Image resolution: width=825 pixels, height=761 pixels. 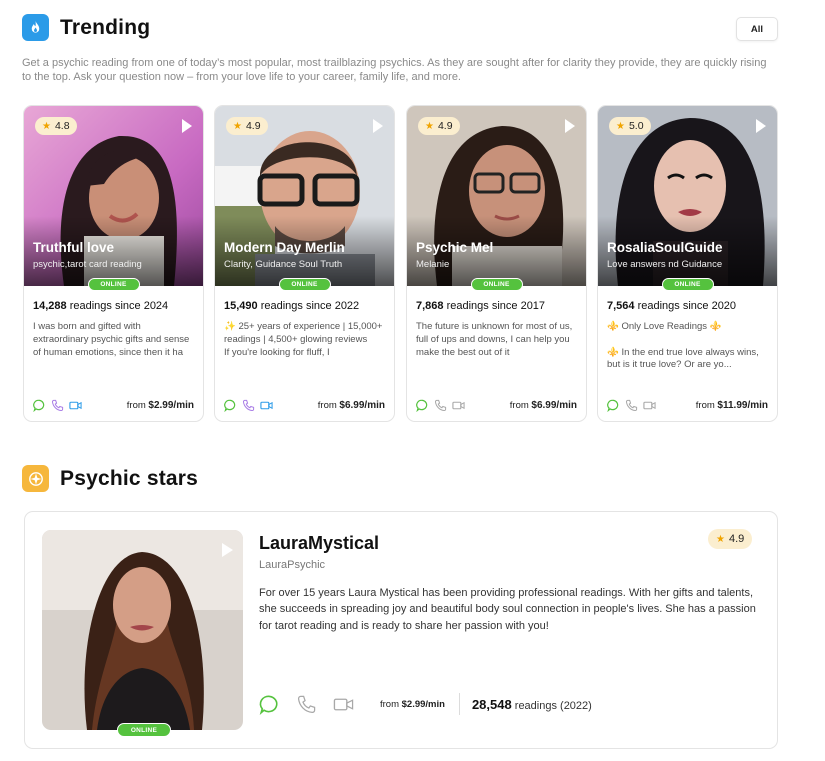 I want to click on readings-count: 28,548 readings (2022), so click(x=531, y=704).